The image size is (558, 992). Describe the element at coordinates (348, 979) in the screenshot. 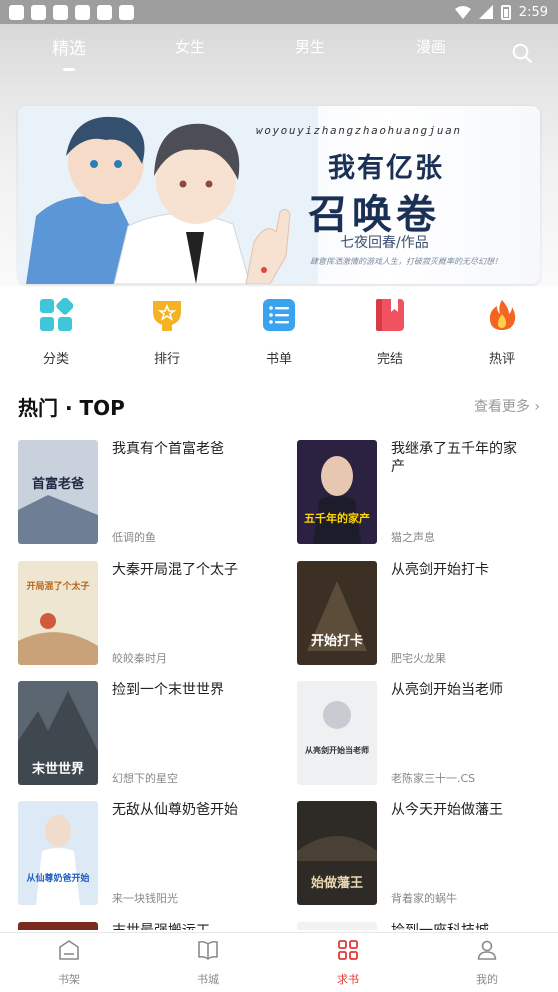

I see `bottom-tab-label: 求书` at that location.